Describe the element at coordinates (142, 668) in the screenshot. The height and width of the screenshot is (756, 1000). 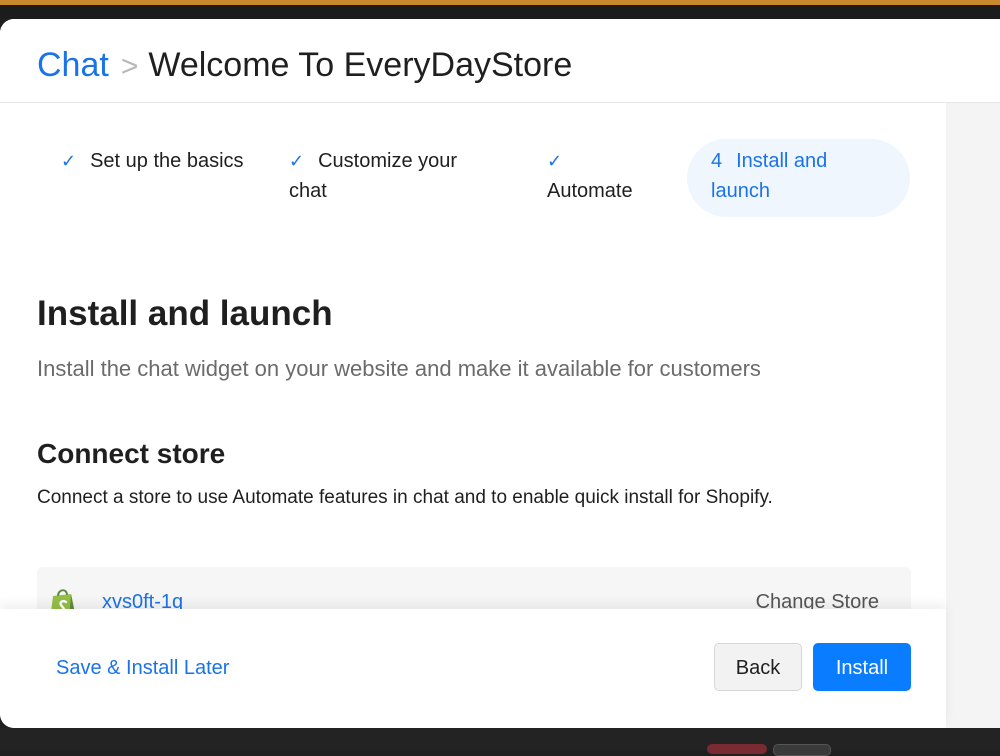
I see `save-install-later-link: Save & Install Later` at that location.